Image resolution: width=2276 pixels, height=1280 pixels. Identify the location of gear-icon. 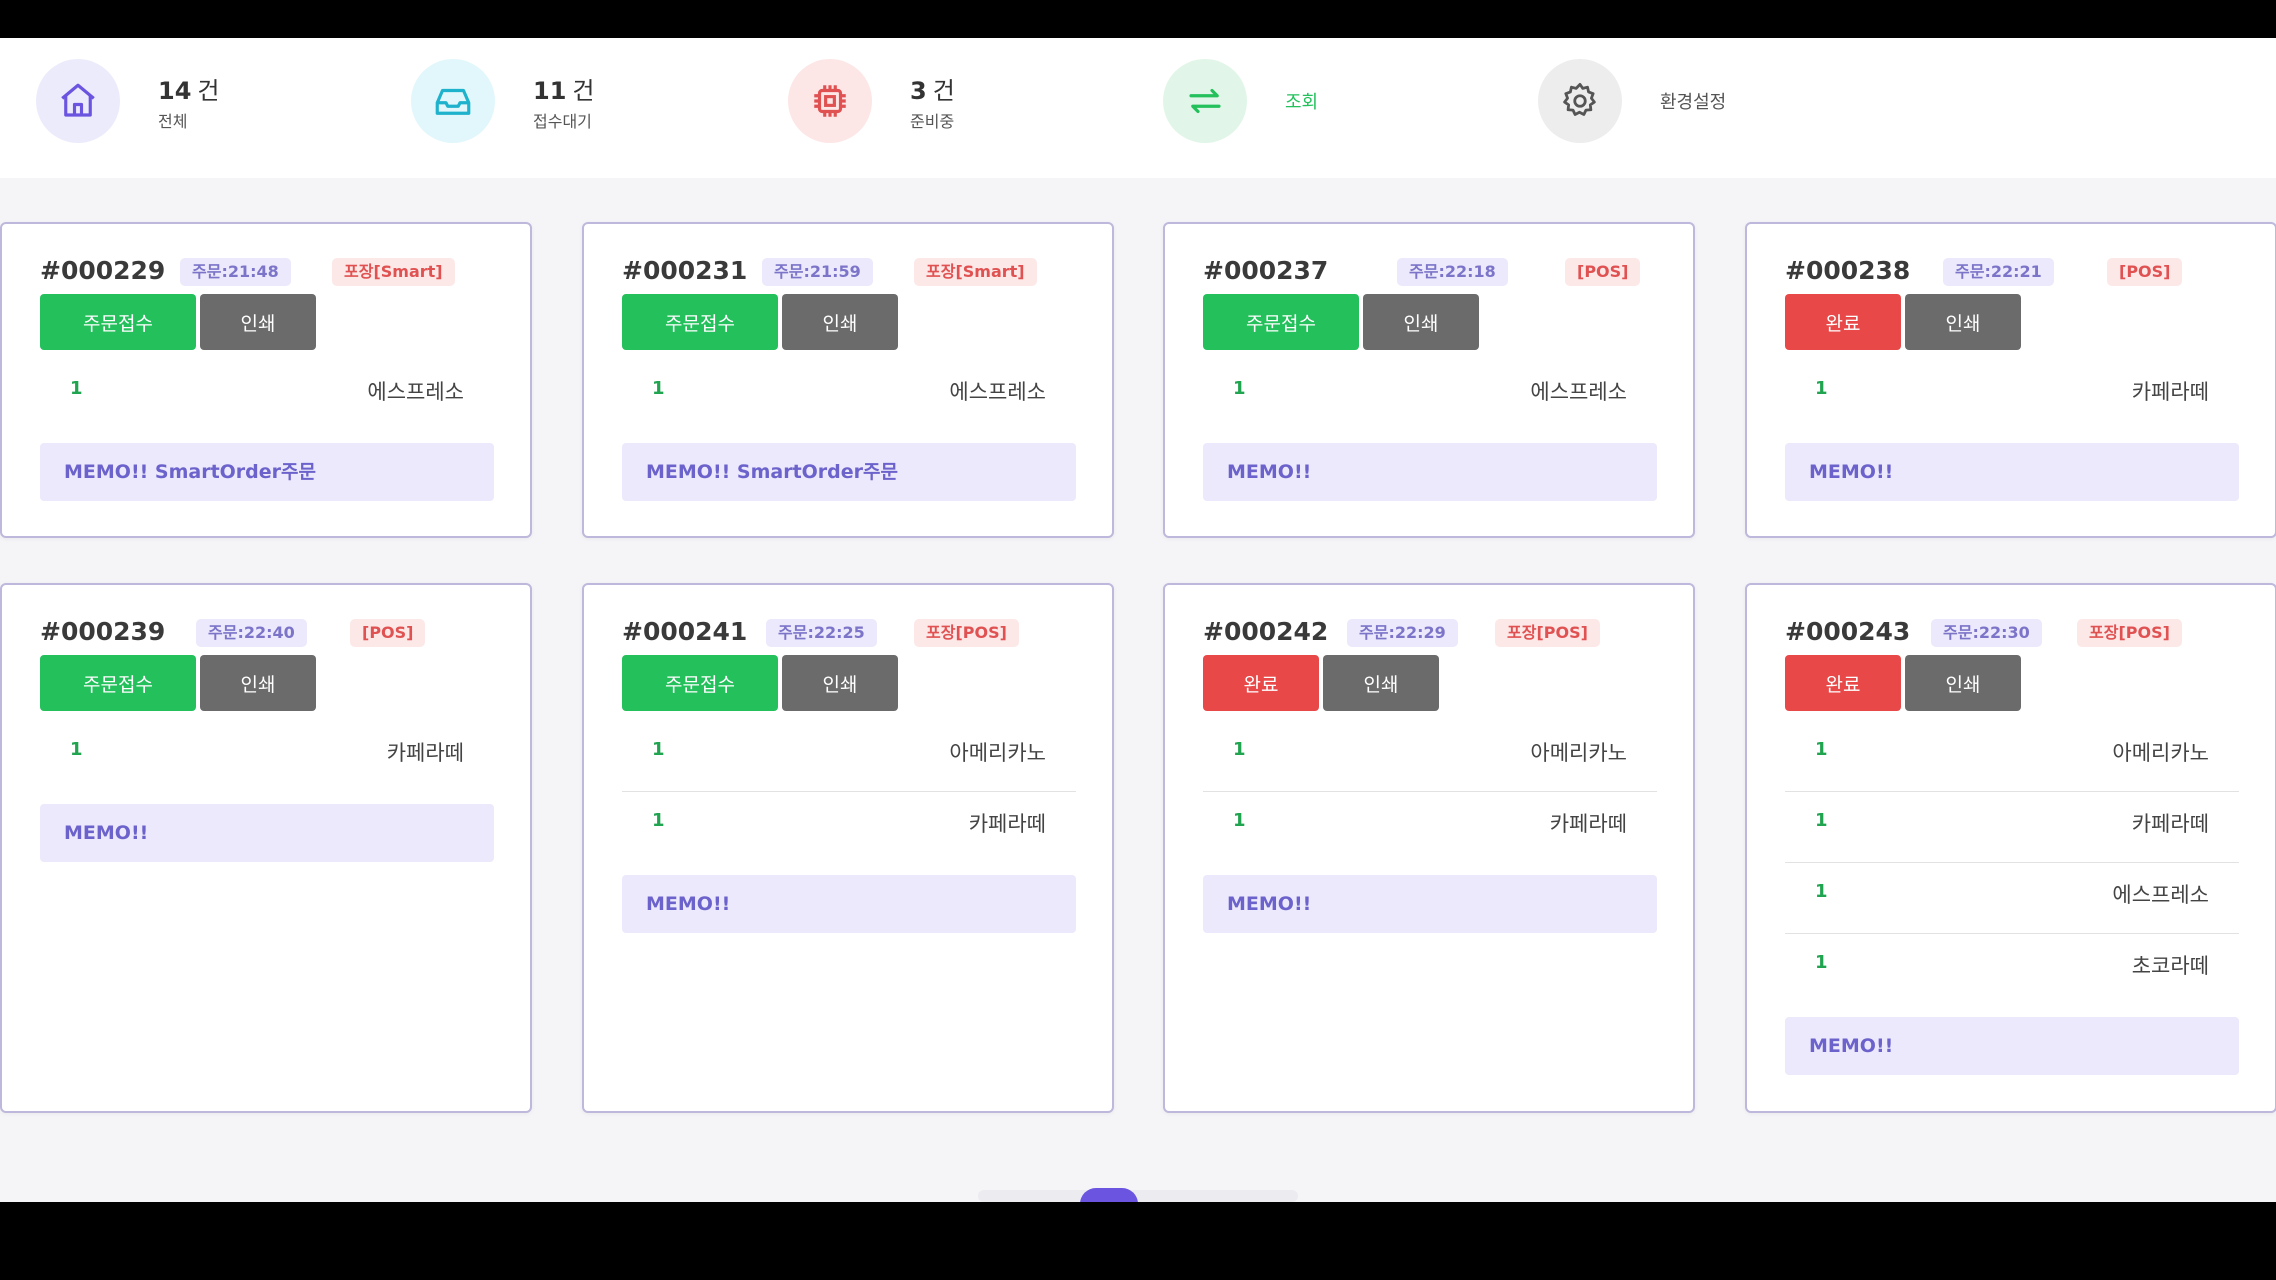
(1580, 101).